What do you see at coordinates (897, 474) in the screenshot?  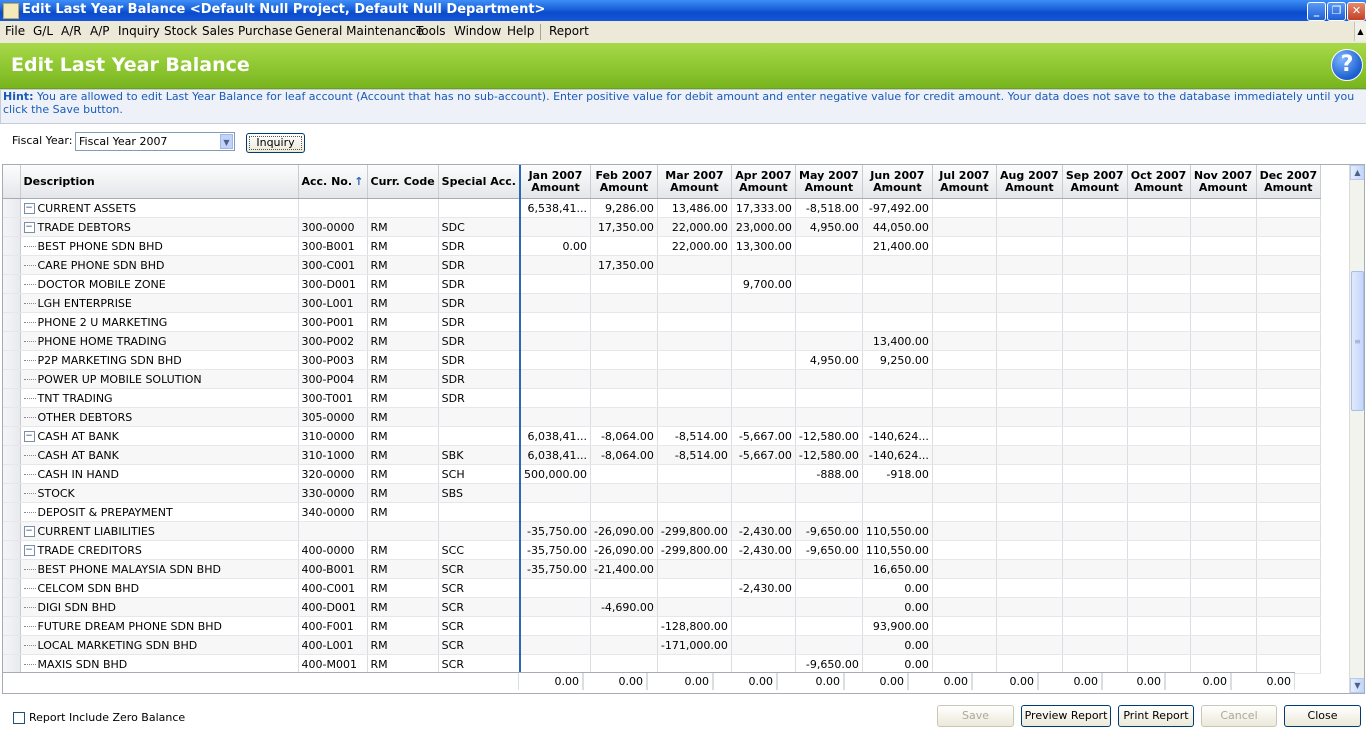 I see `cell-amount: -918.00` at bounding box center [897, 474].